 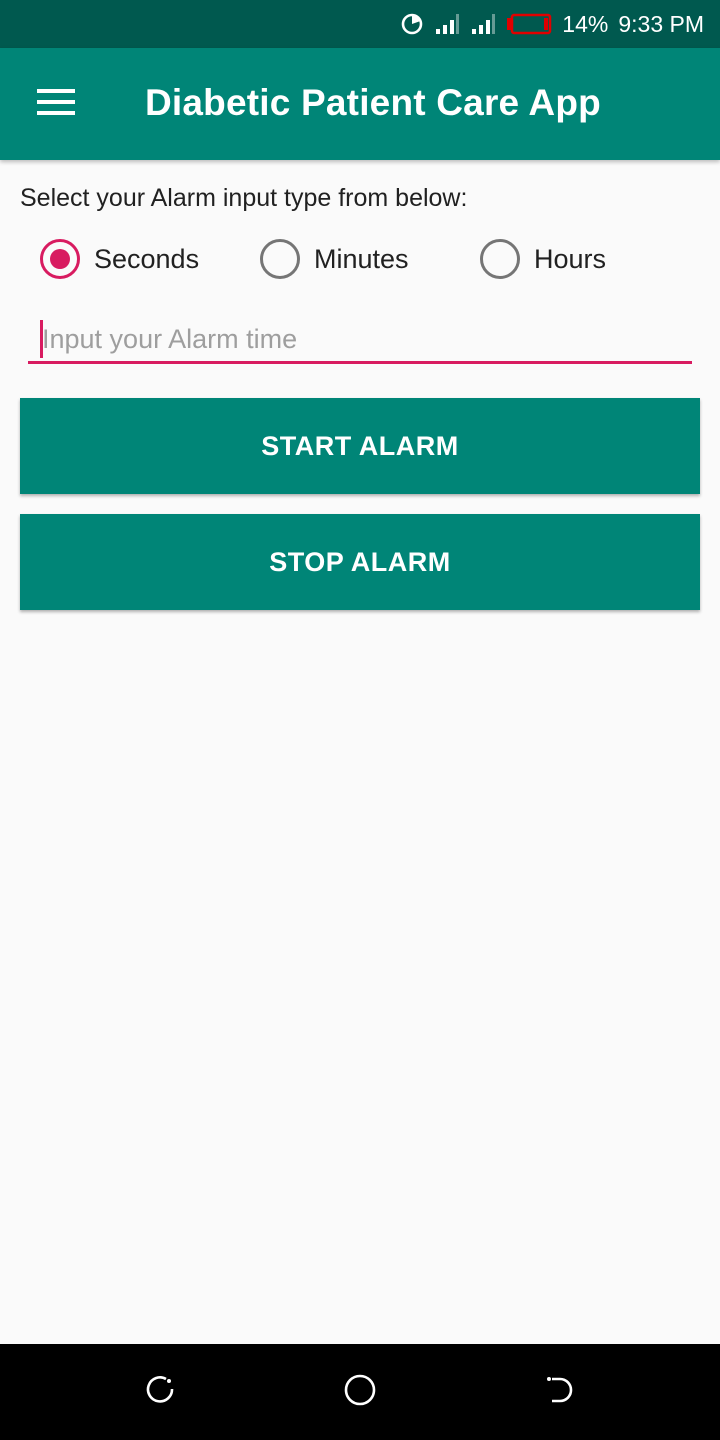 What do you see at coordinates (661, 23) in the screenshot?
I see `clock: 9:33 PM` at bounding box center [661, 23].